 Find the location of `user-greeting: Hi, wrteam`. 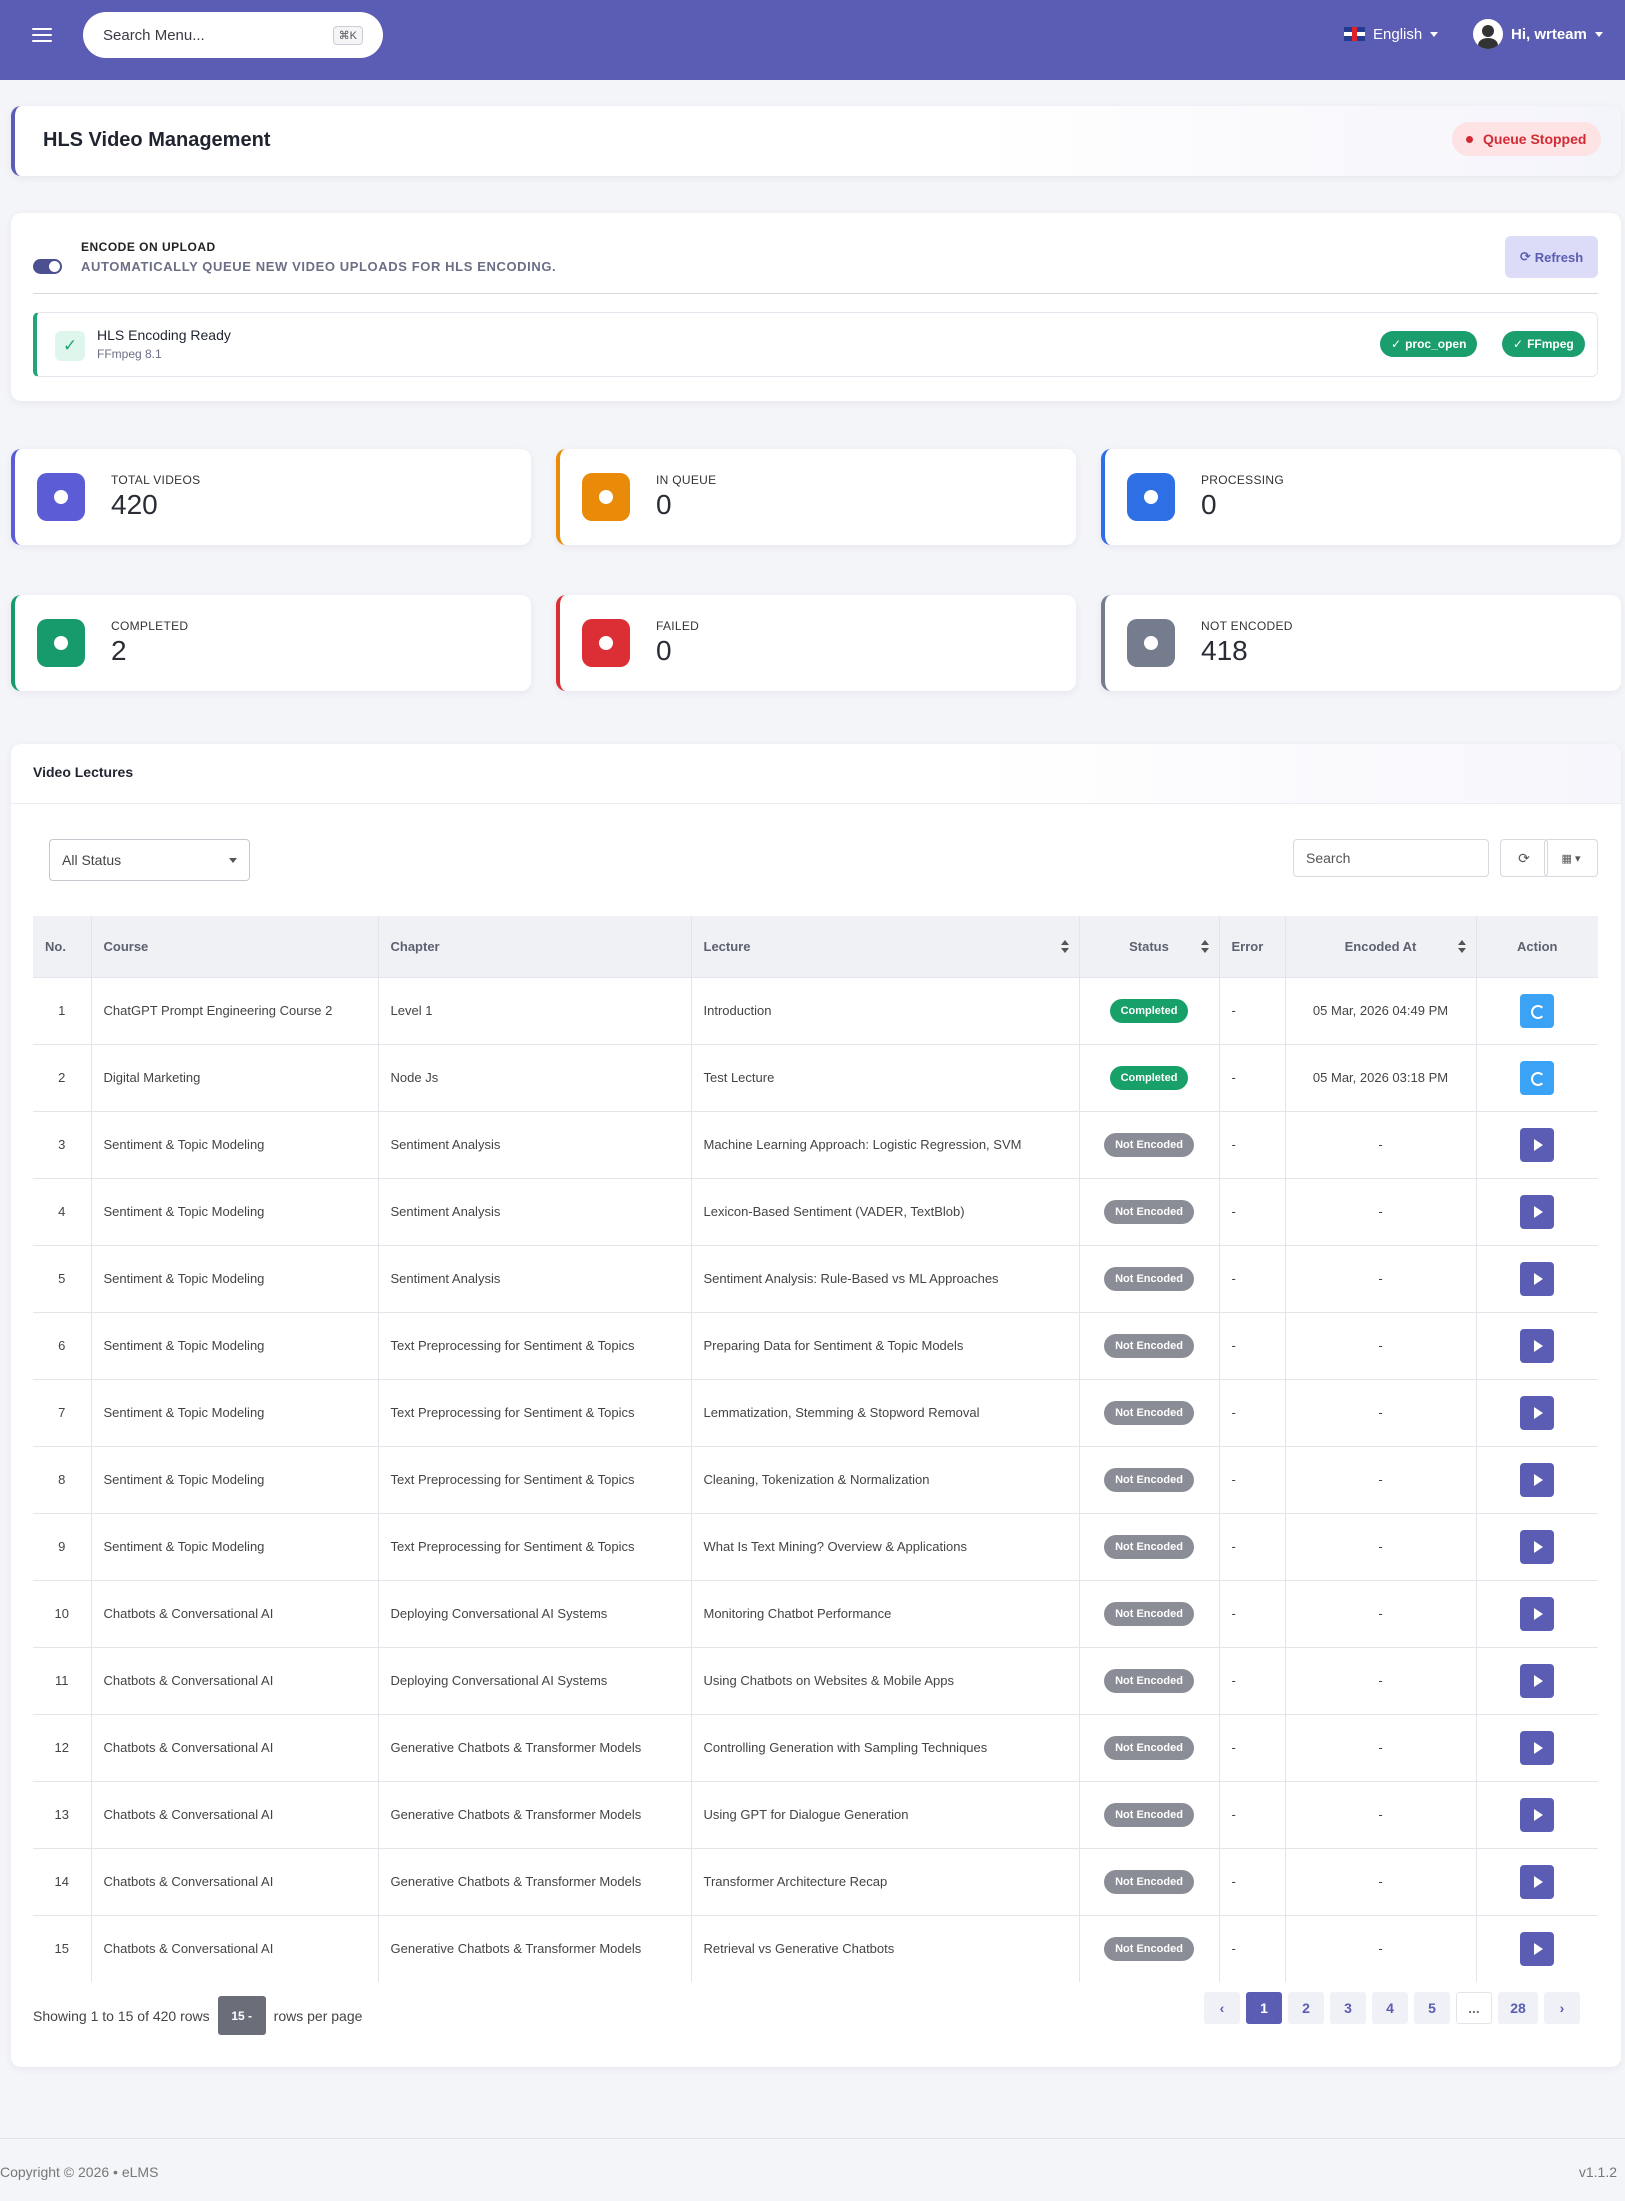

user-greeting: Hi, wrteam is located at coordinates (1549, 34).